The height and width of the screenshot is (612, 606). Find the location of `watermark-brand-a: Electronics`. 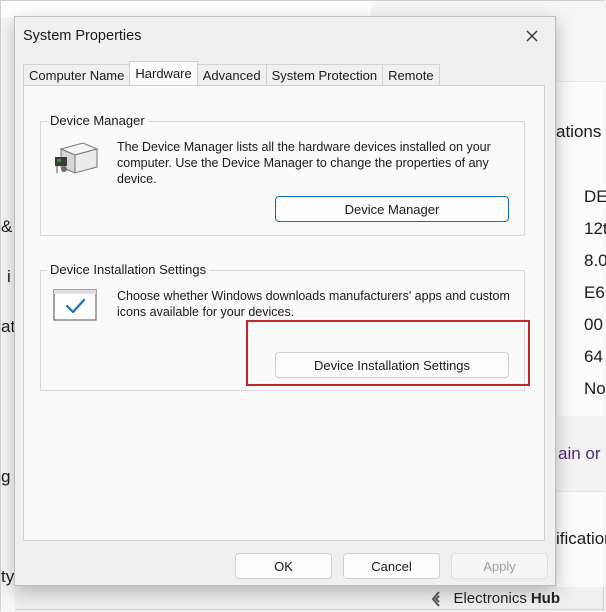

watermark-brand-a: Electronics is located at coordinates (490, 598).